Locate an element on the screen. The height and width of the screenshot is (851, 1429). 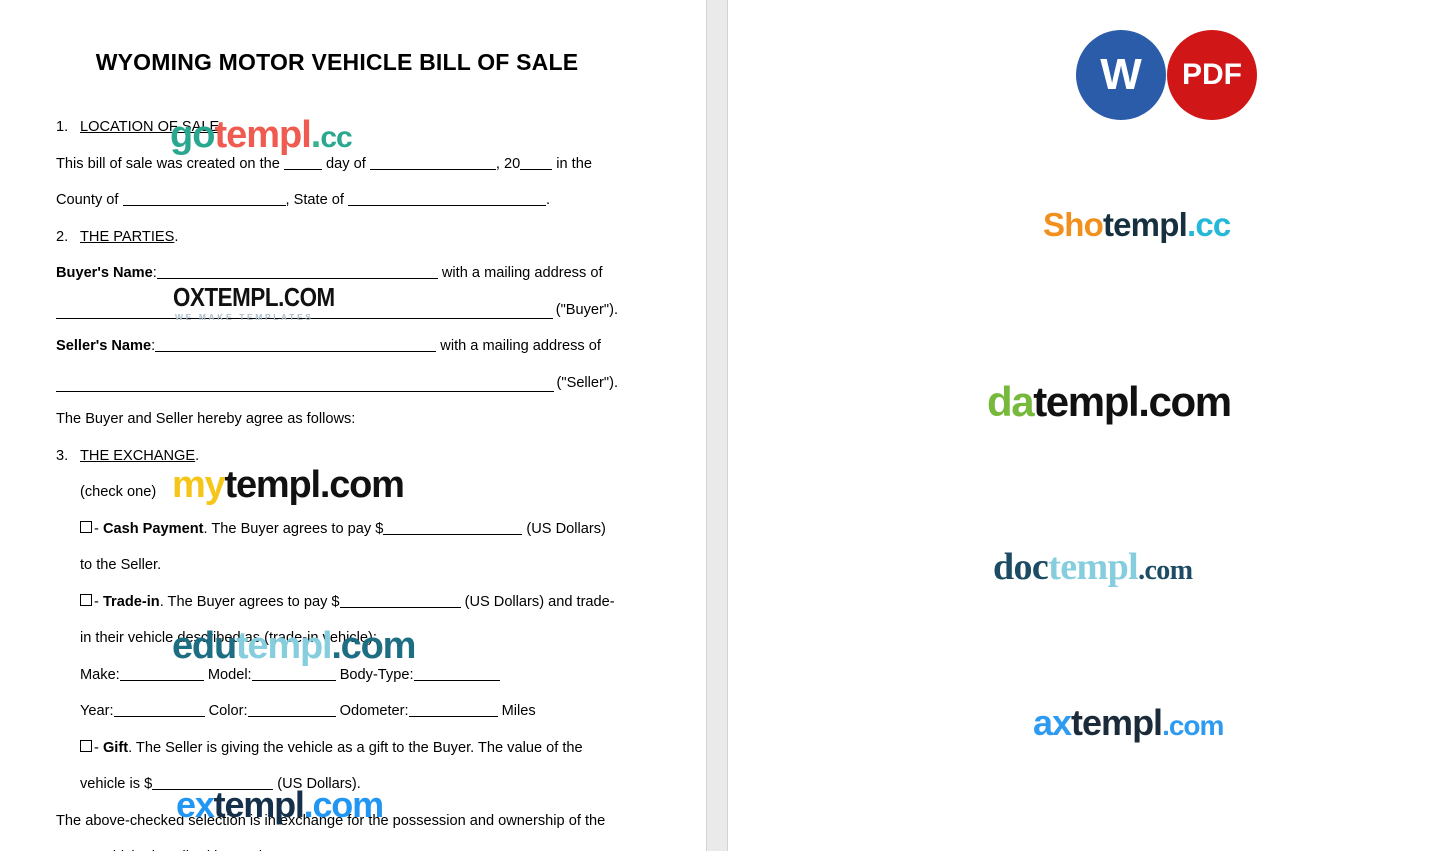
location-line1-text-a: This bill of sale was created on the is located at coordinates (168, 163).